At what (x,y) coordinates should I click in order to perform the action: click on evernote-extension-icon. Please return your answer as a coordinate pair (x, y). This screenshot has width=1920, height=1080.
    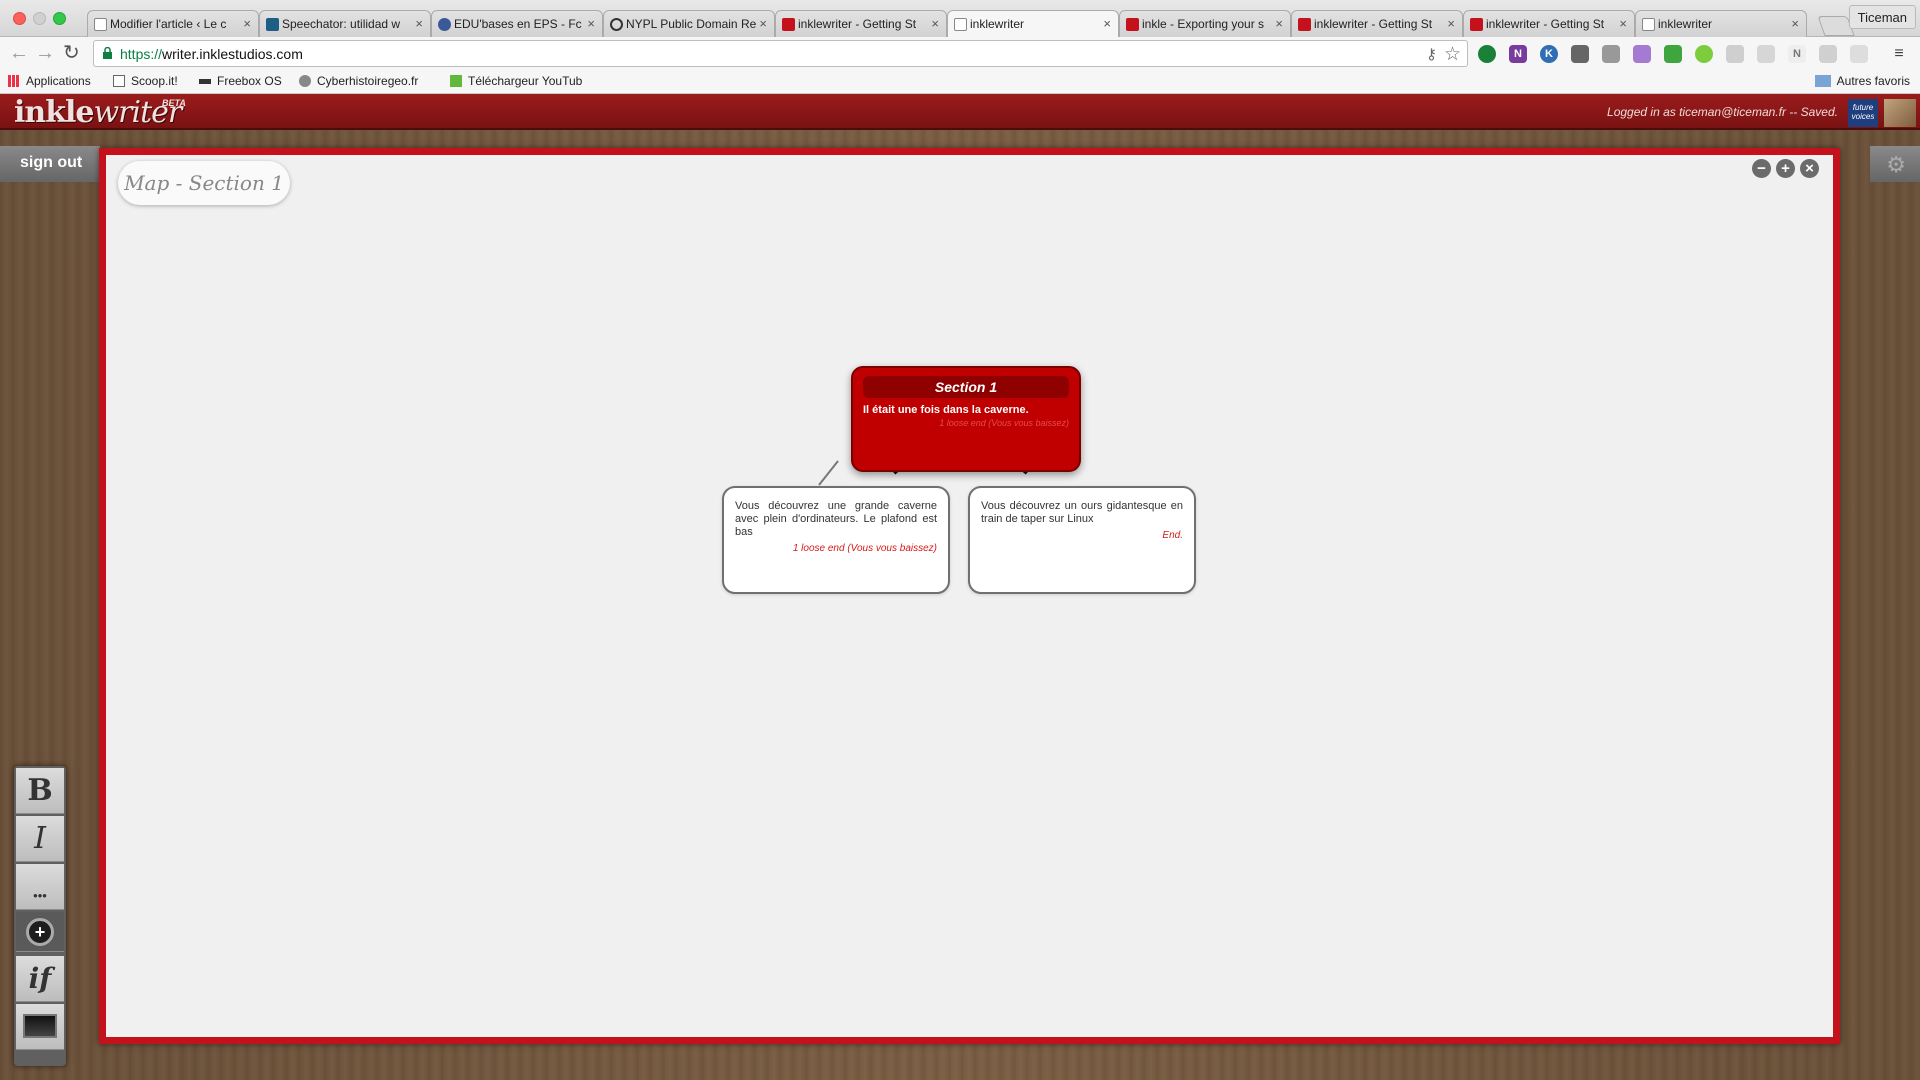
    Looking at the image, I should click on (1487, 54).